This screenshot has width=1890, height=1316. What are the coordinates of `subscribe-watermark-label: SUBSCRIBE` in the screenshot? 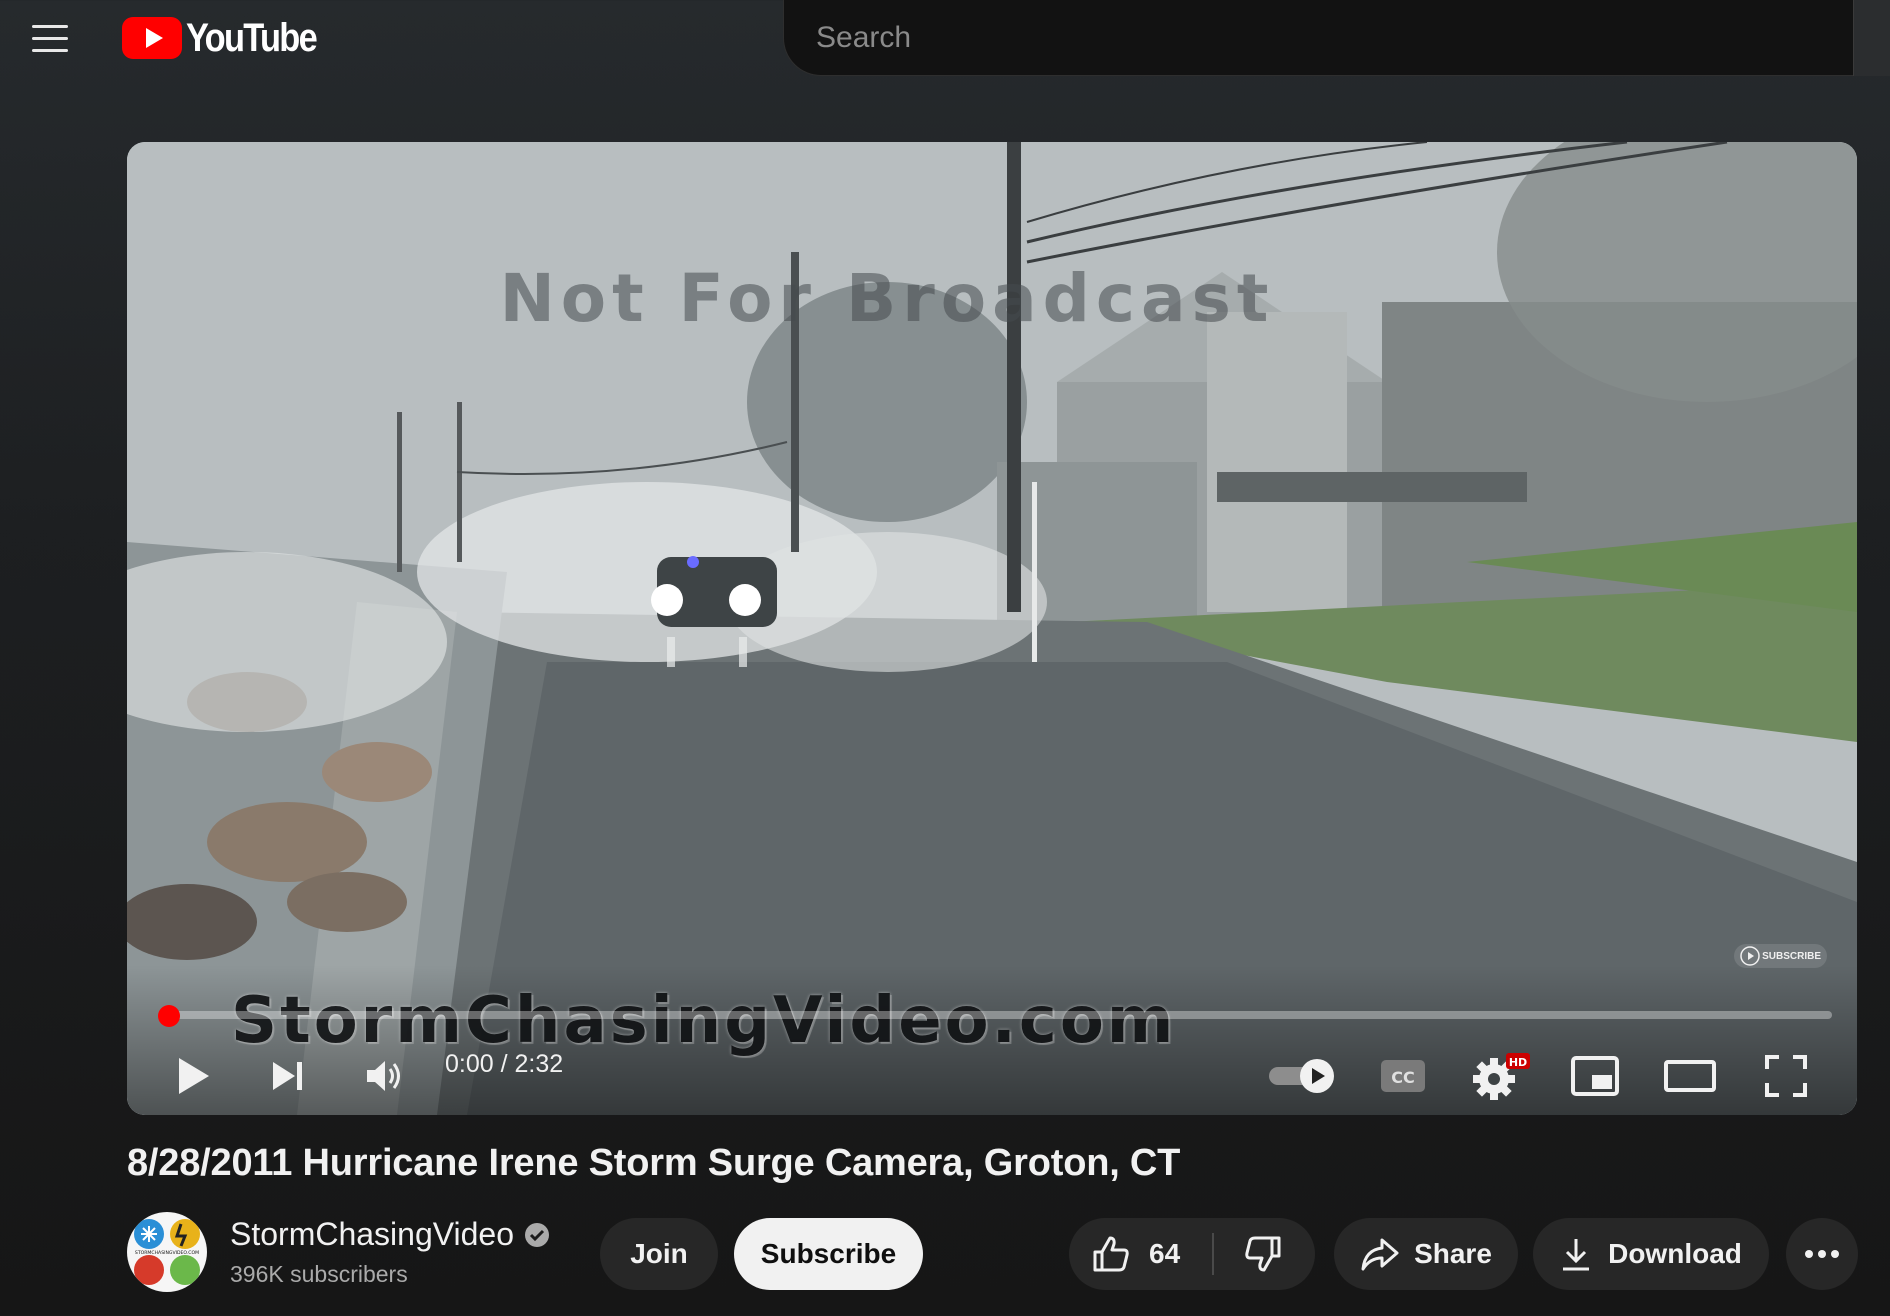 It's located at (1791, 956).